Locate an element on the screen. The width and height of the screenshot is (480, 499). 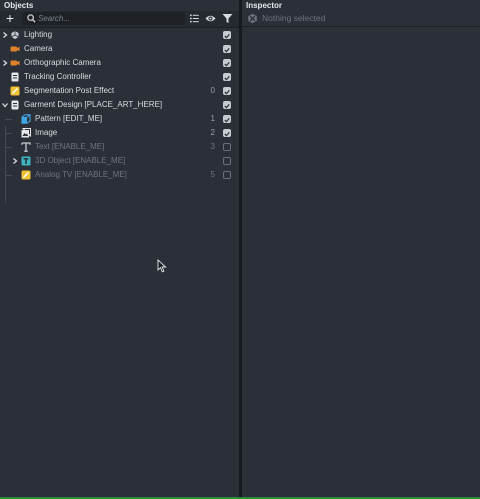
tree-row-orthographic-camera: Orthographic Camera is located at coordinates (119, 63).